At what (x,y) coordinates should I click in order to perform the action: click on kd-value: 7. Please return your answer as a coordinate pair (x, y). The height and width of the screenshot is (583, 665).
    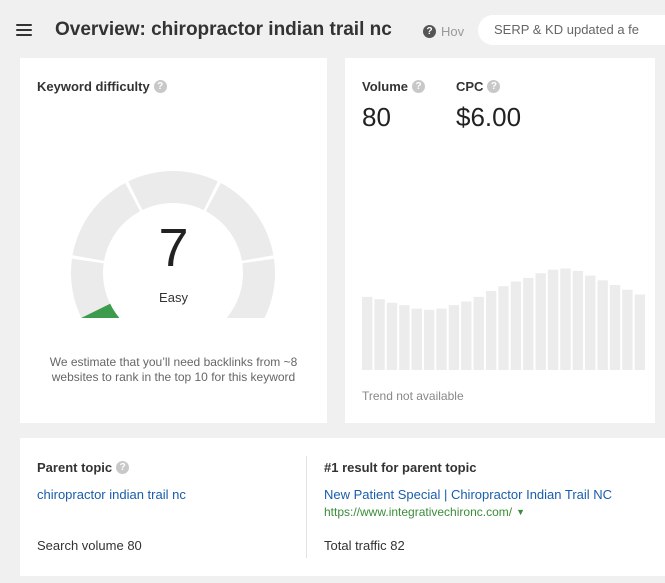
    Looking at the image, I should click on (173, 248).